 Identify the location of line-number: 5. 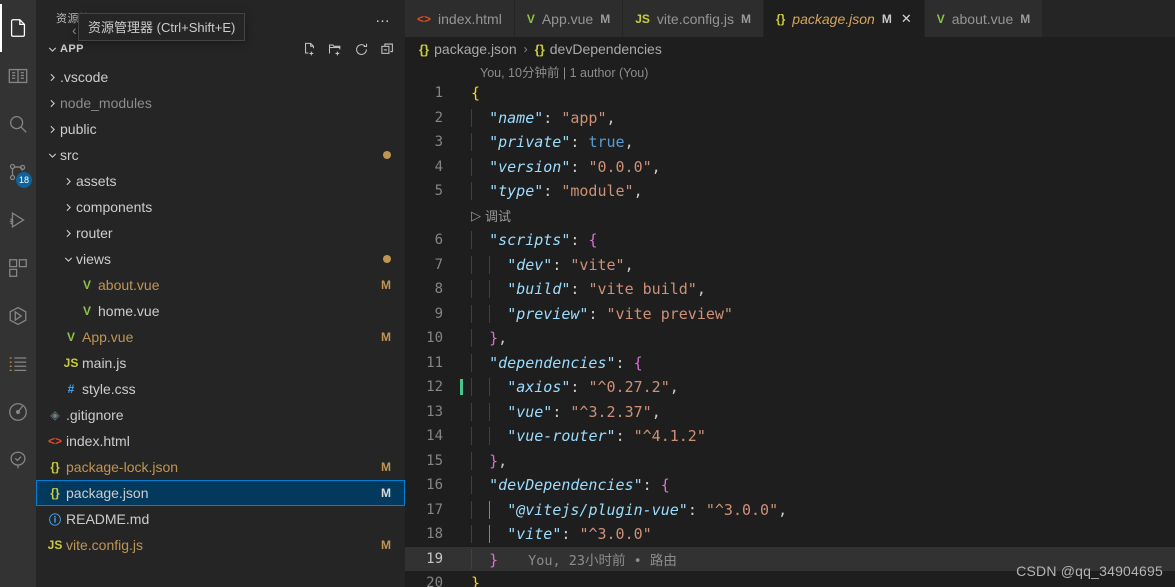
(438, 191).